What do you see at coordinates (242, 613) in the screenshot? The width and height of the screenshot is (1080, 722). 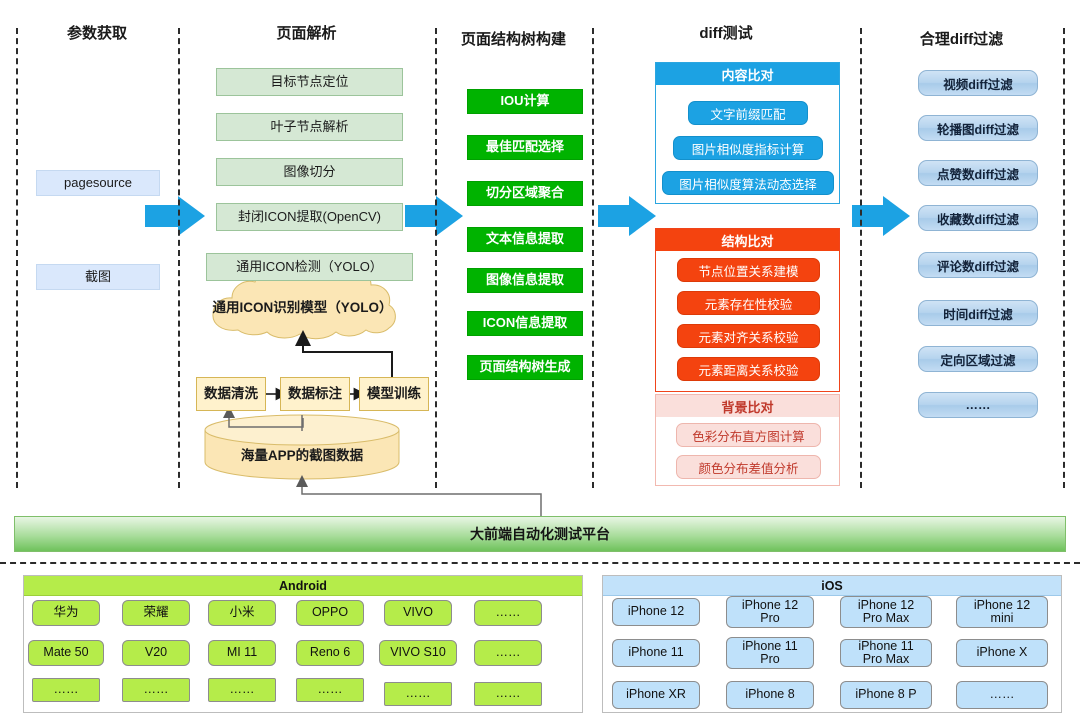 I see `android-chip-r0c2: 小米` at bounding box center [242, 613].